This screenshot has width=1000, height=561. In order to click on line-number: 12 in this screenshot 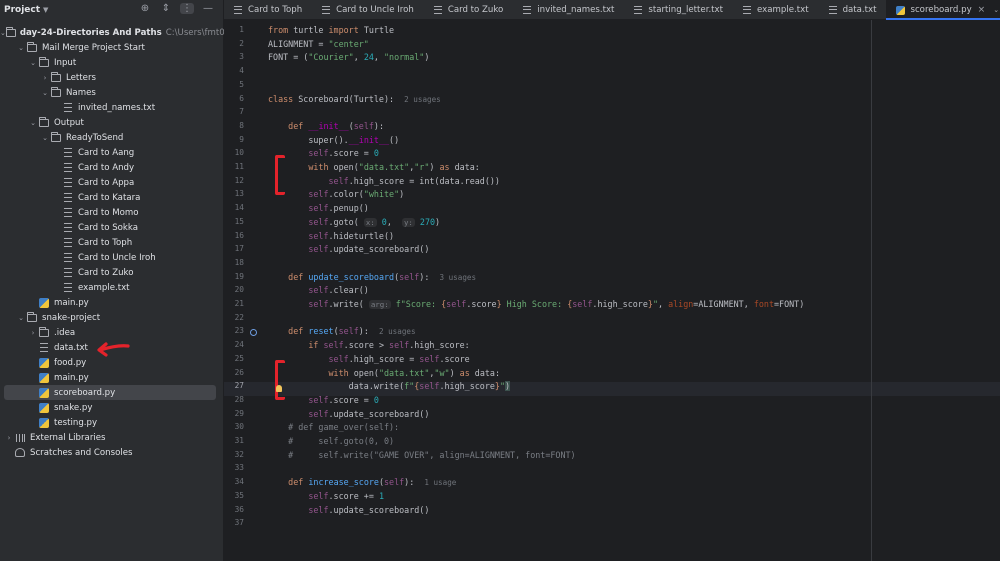, I will do `click(239, 180)`.